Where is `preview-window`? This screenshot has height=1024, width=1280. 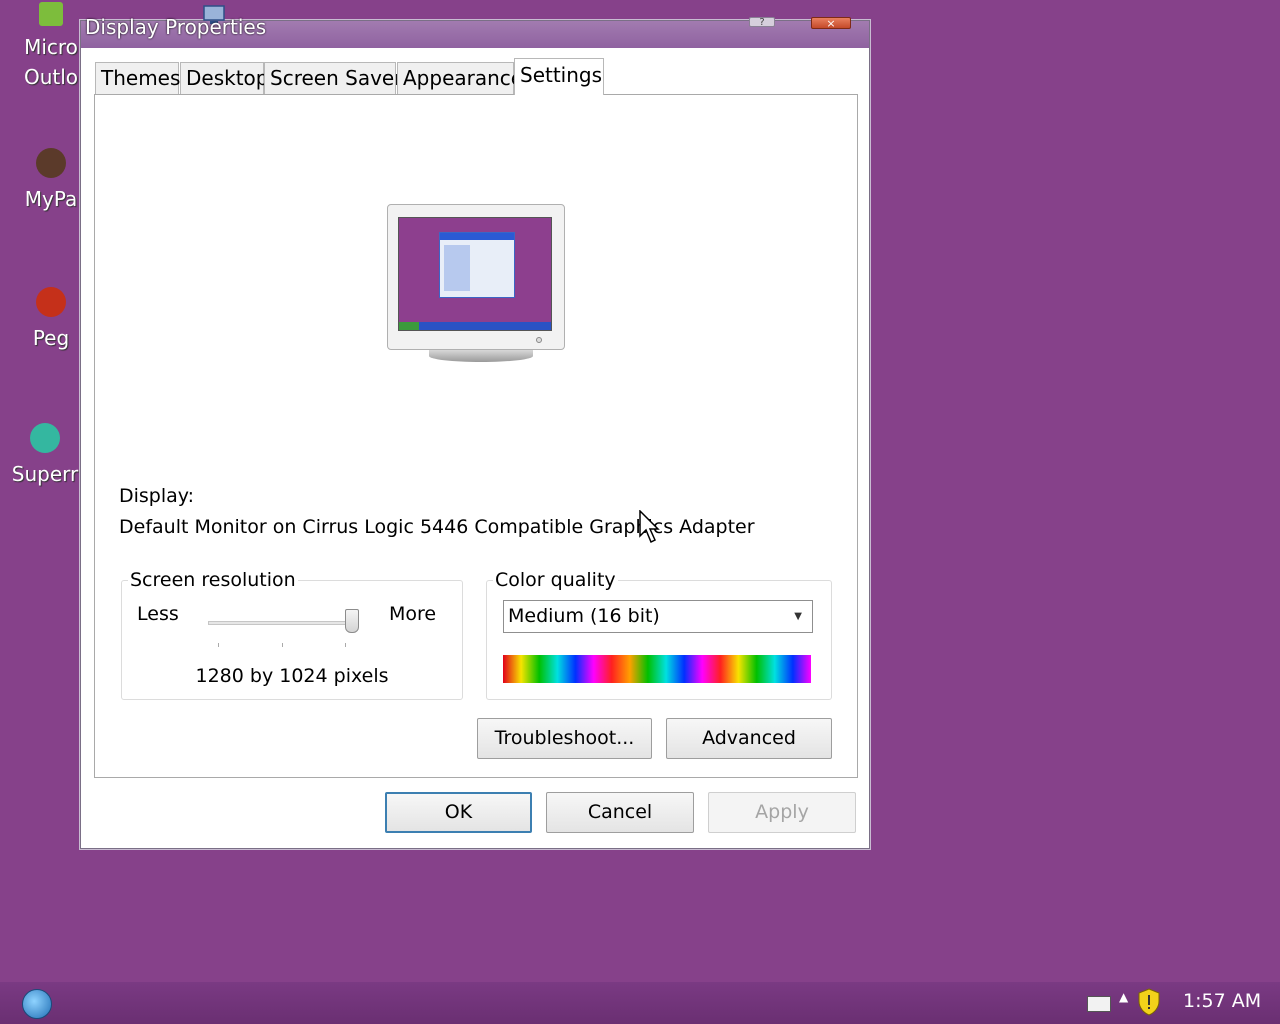
preview-window is located at coordinates (477, 265).